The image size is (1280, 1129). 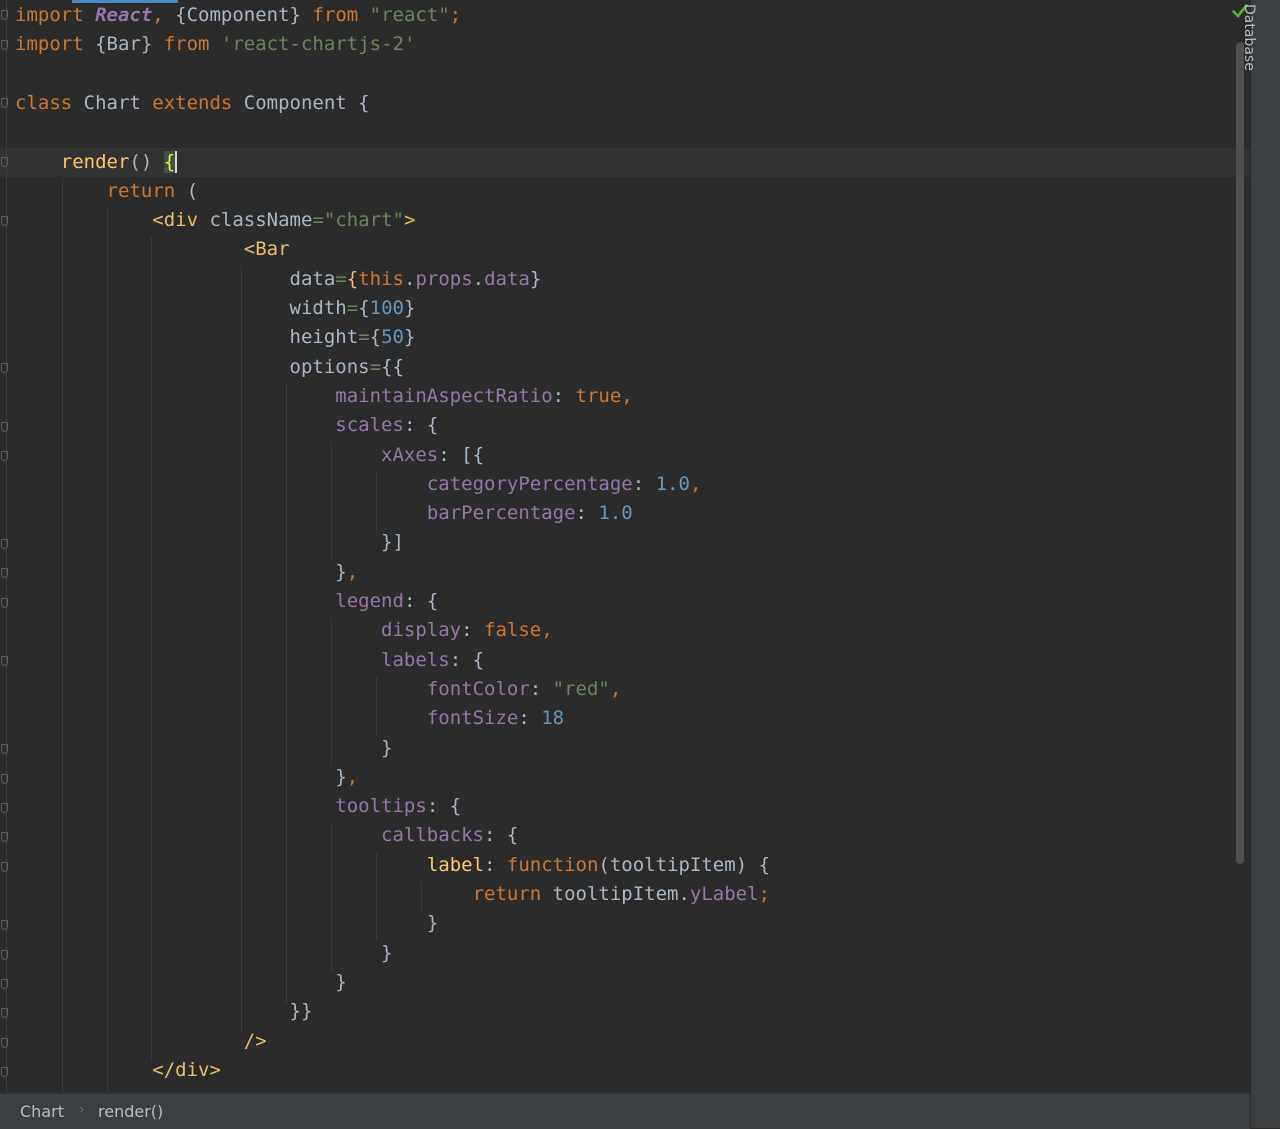 What do you see at coordinates (169, 161) in the screenshot?
I see `code-token: {` at bounding box center [169, 161].